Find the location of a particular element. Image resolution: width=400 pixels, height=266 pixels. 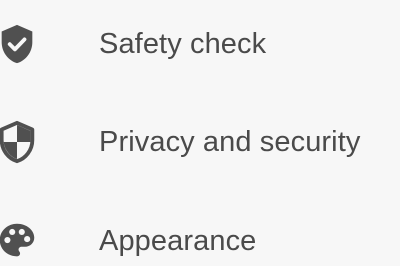

menu-item-label: Safety check is located at coordinates (183, 43).